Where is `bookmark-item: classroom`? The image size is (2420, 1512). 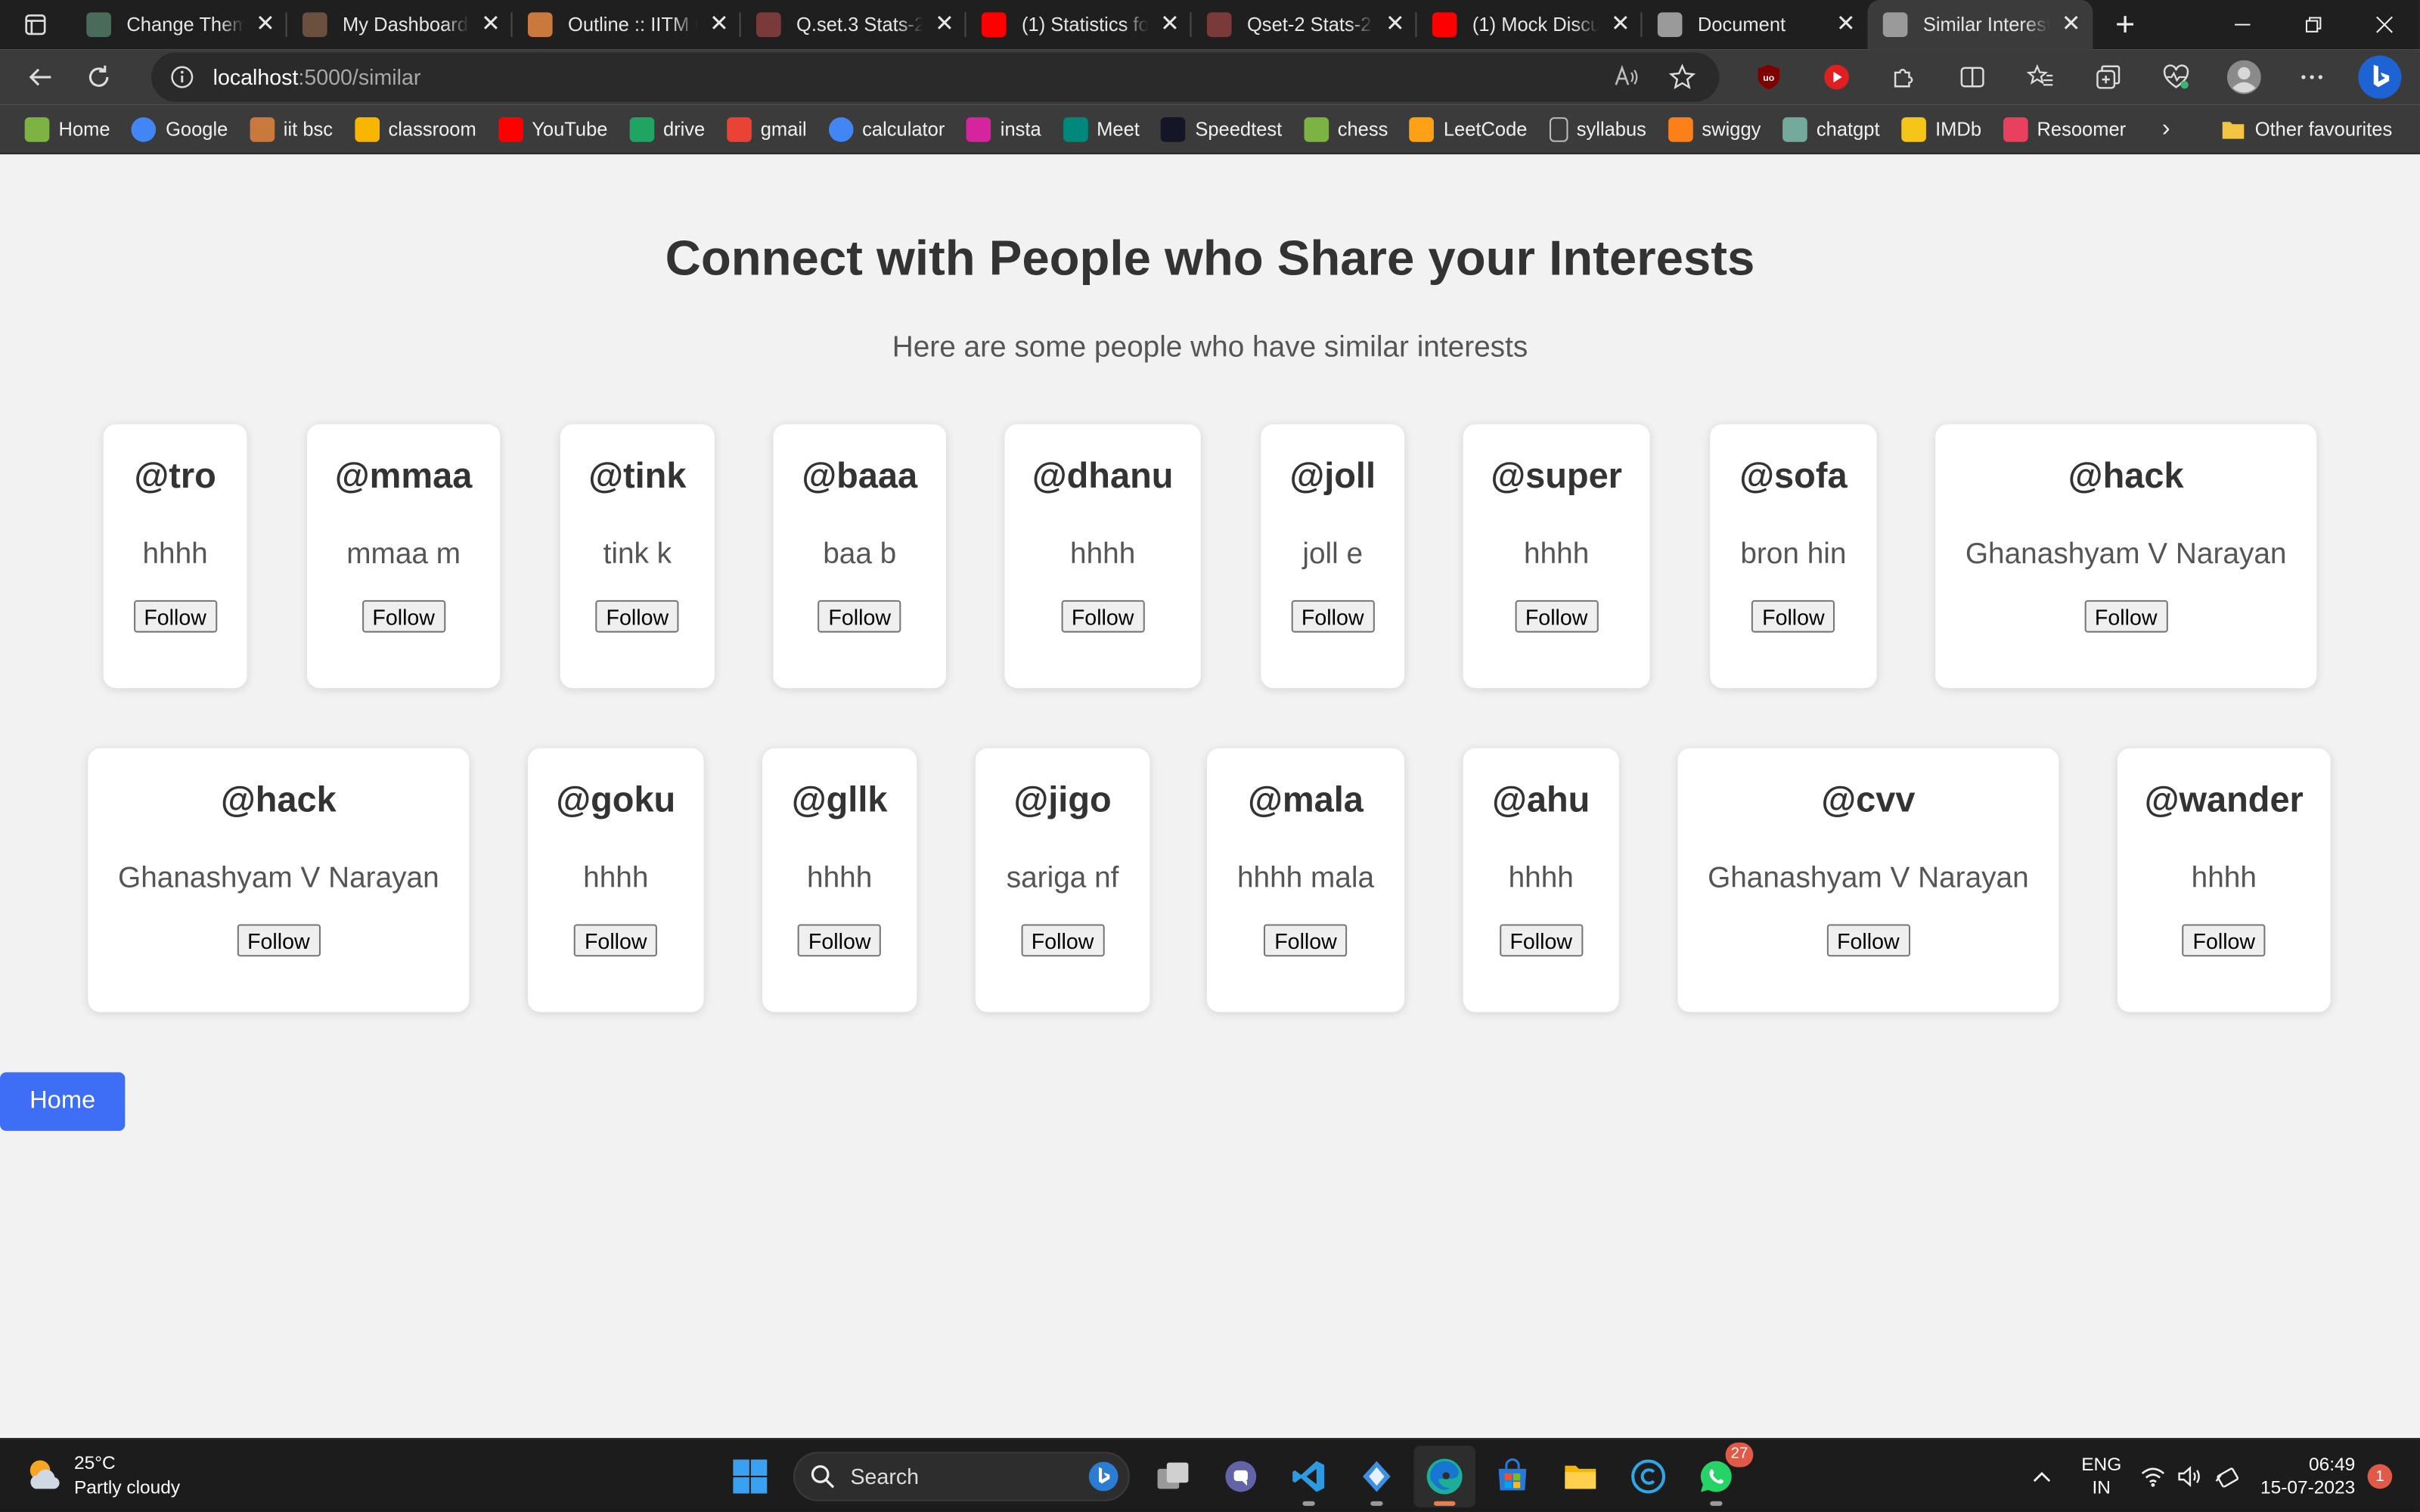
bookmark-item: classroom is located at coordinates (417, 128).